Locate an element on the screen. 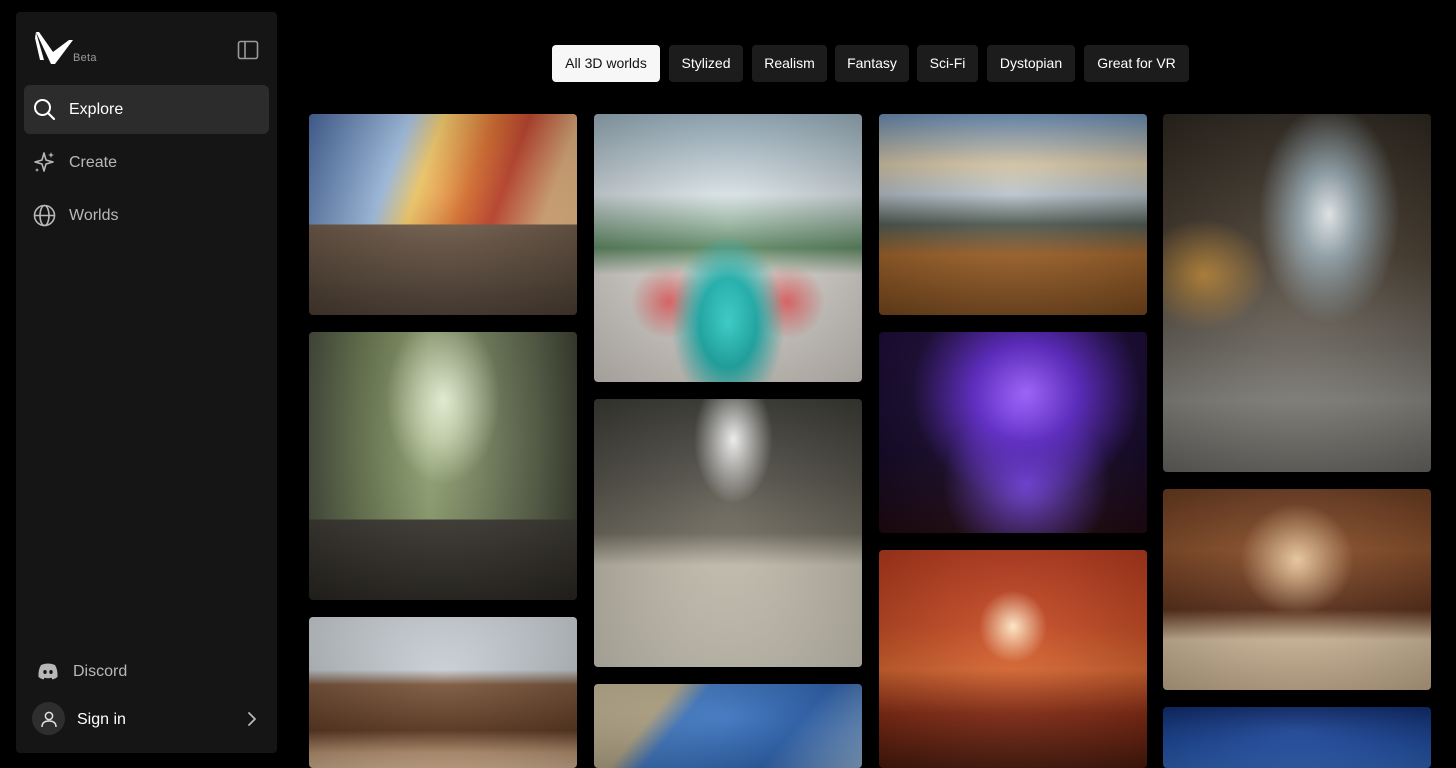 Image resolution: width=1456 pixels, height=768 pixels. discord-link: Discord is located at coordinates (147, 671).